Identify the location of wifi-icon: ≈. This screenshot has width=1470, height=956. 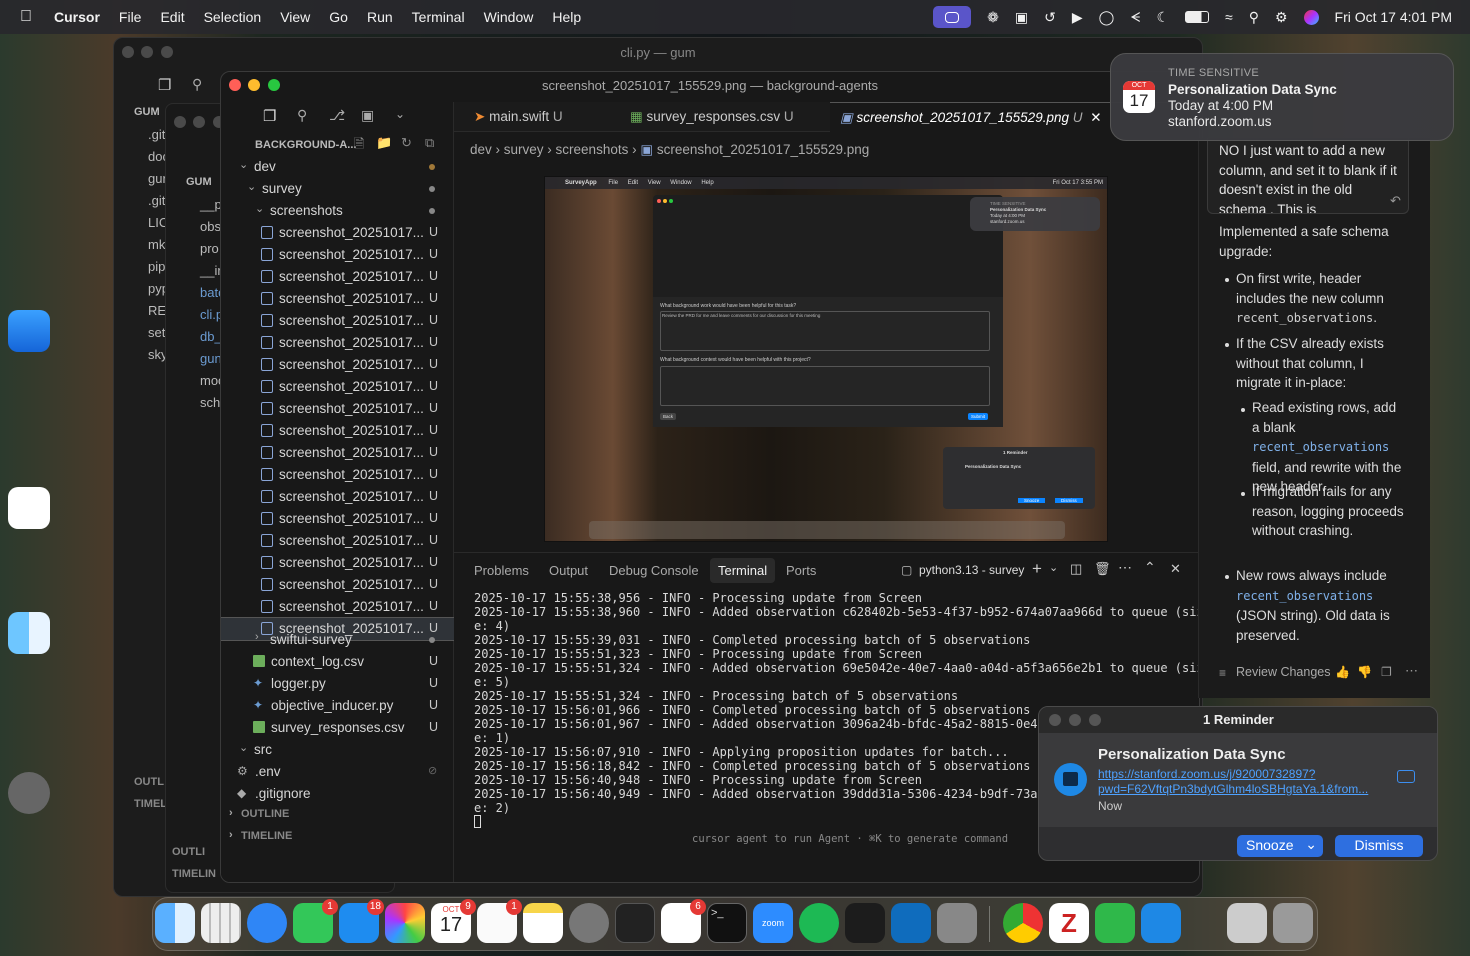
(1229, 17).